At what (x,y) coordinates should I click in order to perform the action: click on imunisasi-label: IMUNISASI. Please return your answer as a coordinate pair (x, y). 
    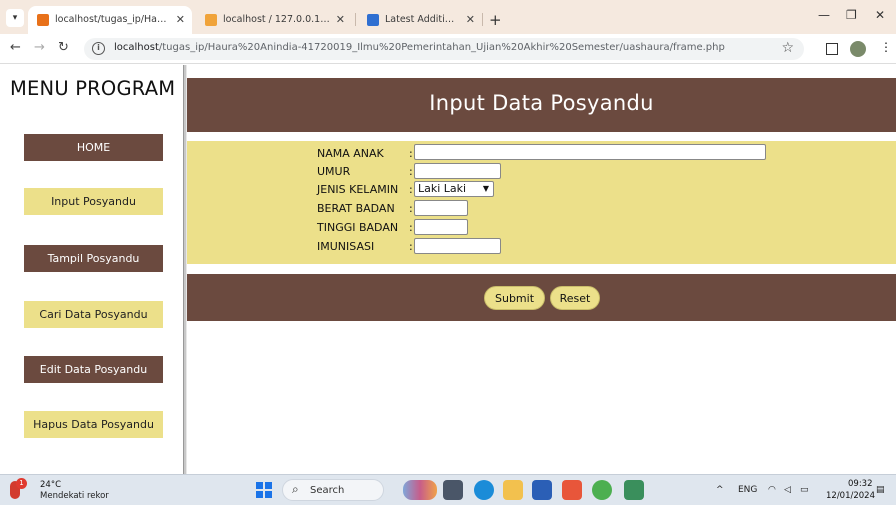
    Looking at the image, I should click on (346, 246).